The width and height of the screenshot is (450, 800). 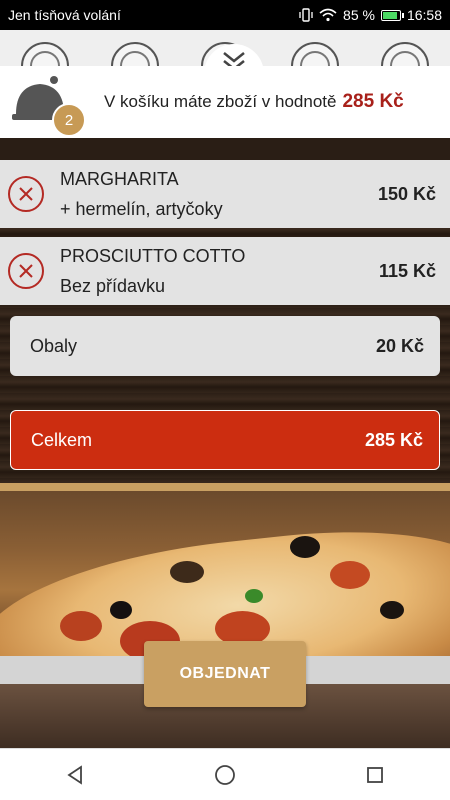 I want to click on total-price: 285 Kč, so click(x=393, y=439).